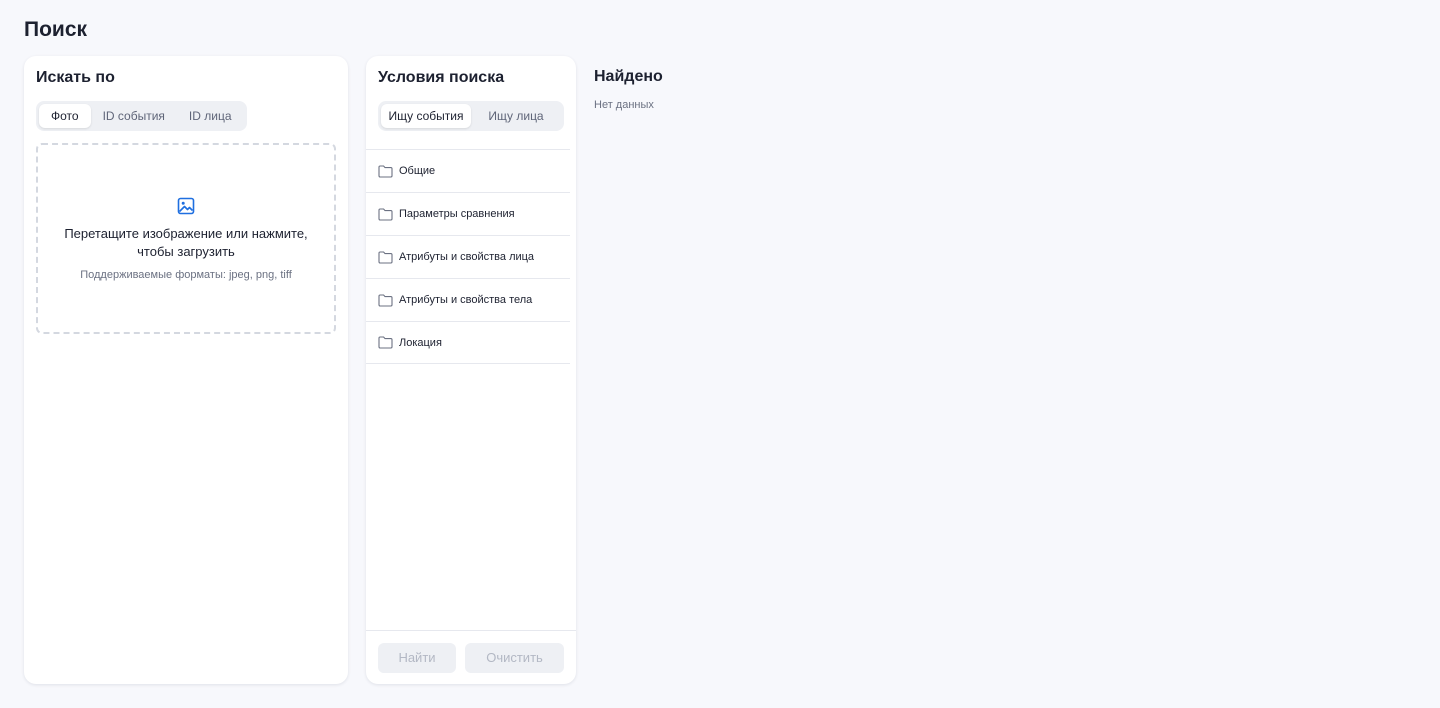 This screenshot has height=708, width=1440. I want to click on condition-group-label: Общие, so click(417, 171).